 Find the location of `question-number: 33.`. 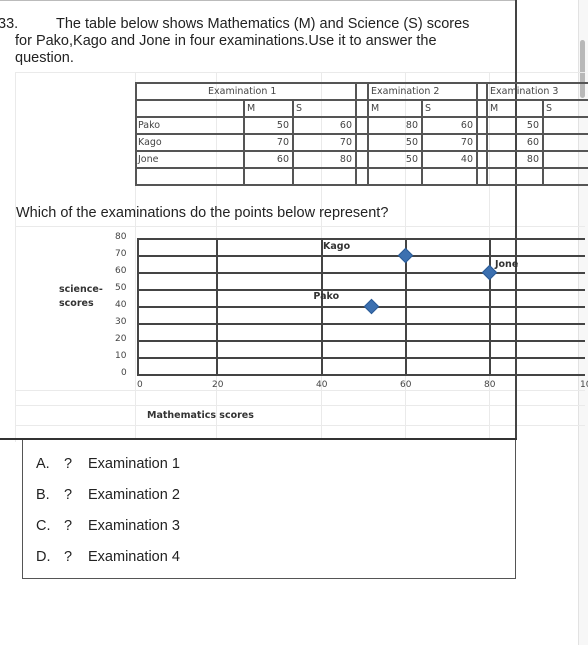

question-number: 33. is located at coordinates (9, 24).